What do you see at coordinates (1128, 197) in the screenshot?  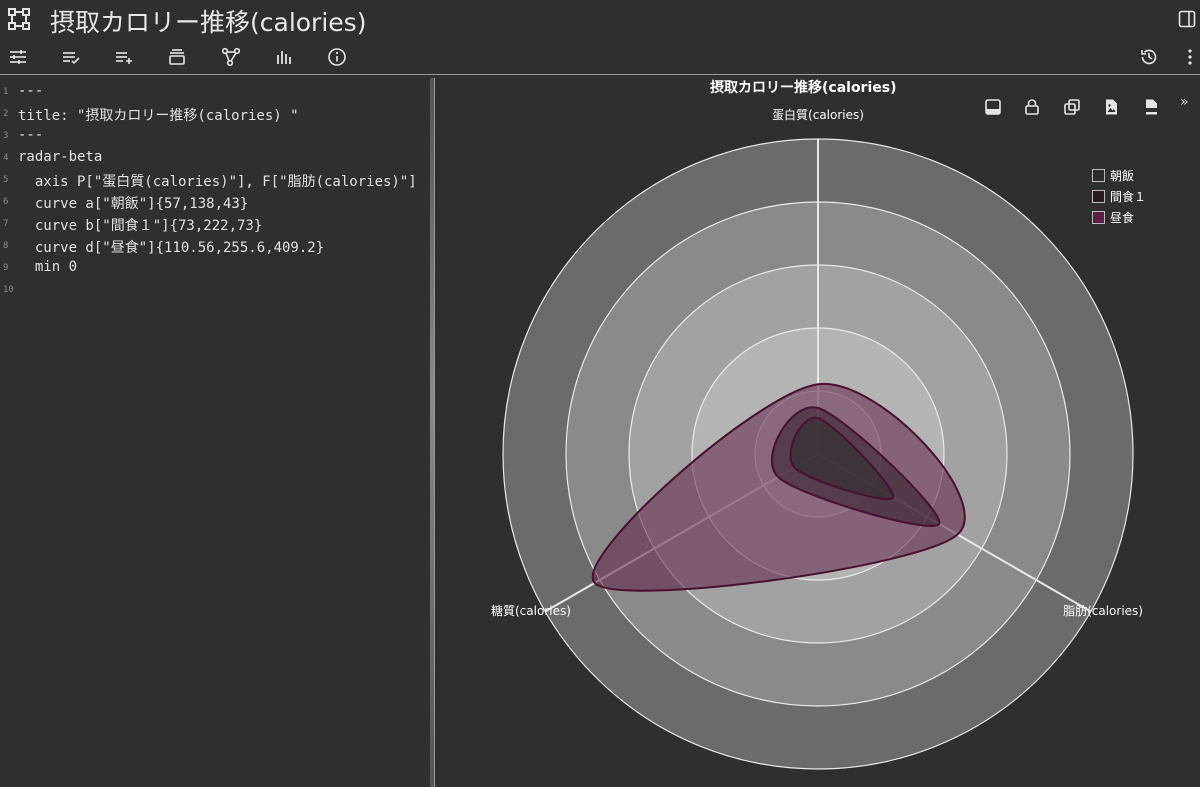 I see `legend-label: 間食１` at bounding box center [1128, 197].